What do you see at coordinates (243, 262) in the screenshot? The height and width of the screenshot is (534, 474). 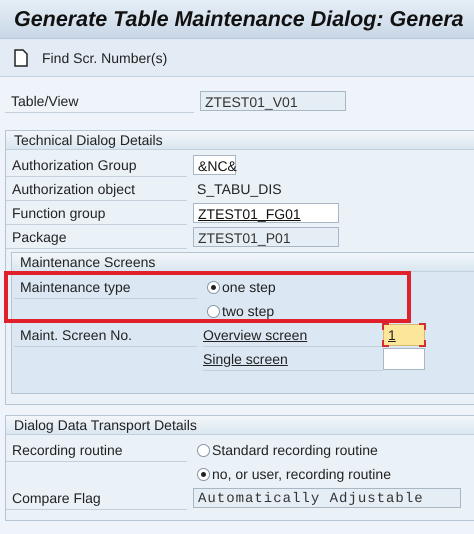 I see `group-title: Maintenance Screens` at bounding box center [243, 262].